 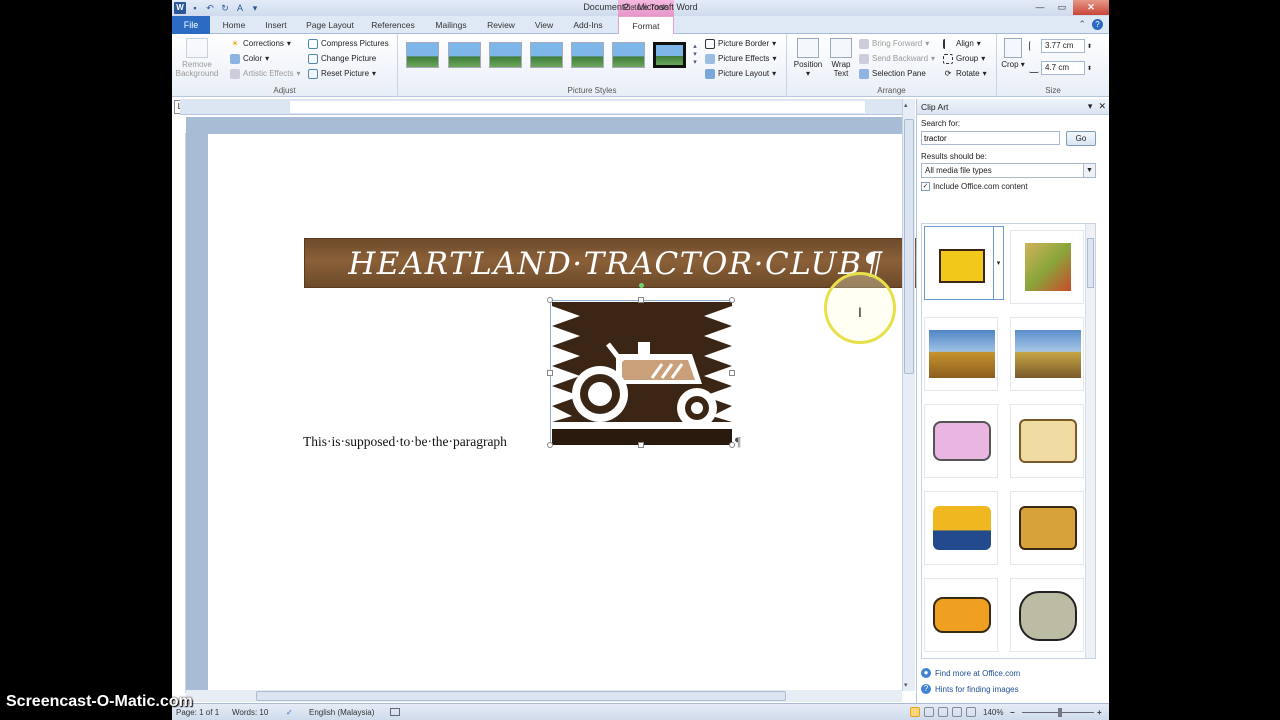 What do you see at coordinates (906, 105) in the screenshot?
I see `scroll-up-icon: ▴` at bounding box center [906, 105].